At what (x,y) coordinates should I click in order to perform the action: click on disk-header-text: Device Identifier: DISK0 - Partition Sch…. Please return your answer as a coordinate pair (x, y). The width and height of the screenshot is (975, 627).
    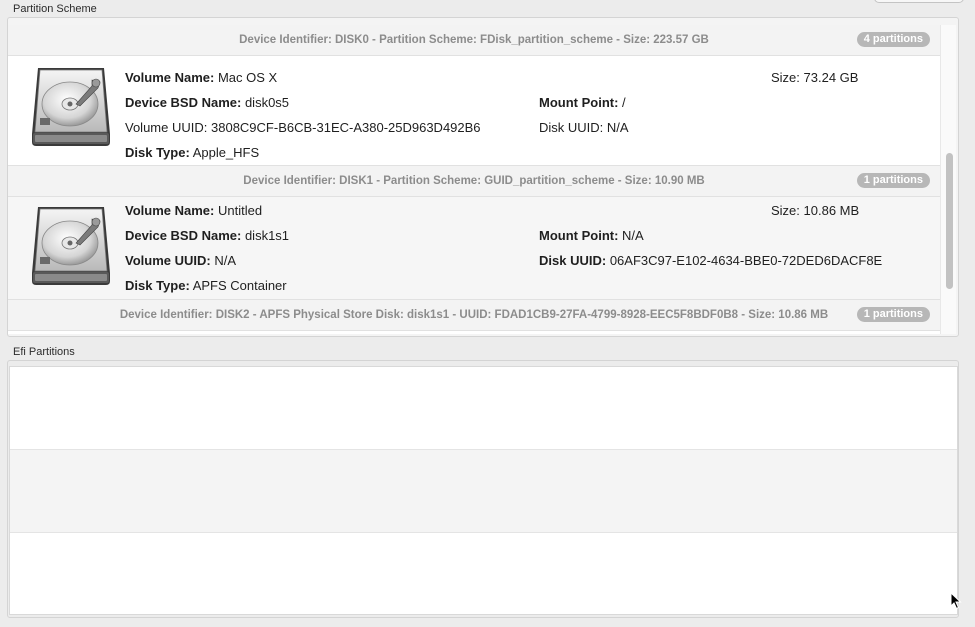
    Looking at the image, I should click on (474, 40).